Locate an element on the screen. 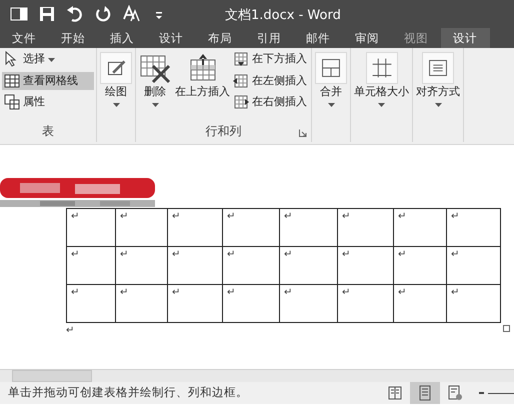 This screenshot has width=514, height=405. ribbon-button: 在右侧插入 is located at coordinates (270, 102).